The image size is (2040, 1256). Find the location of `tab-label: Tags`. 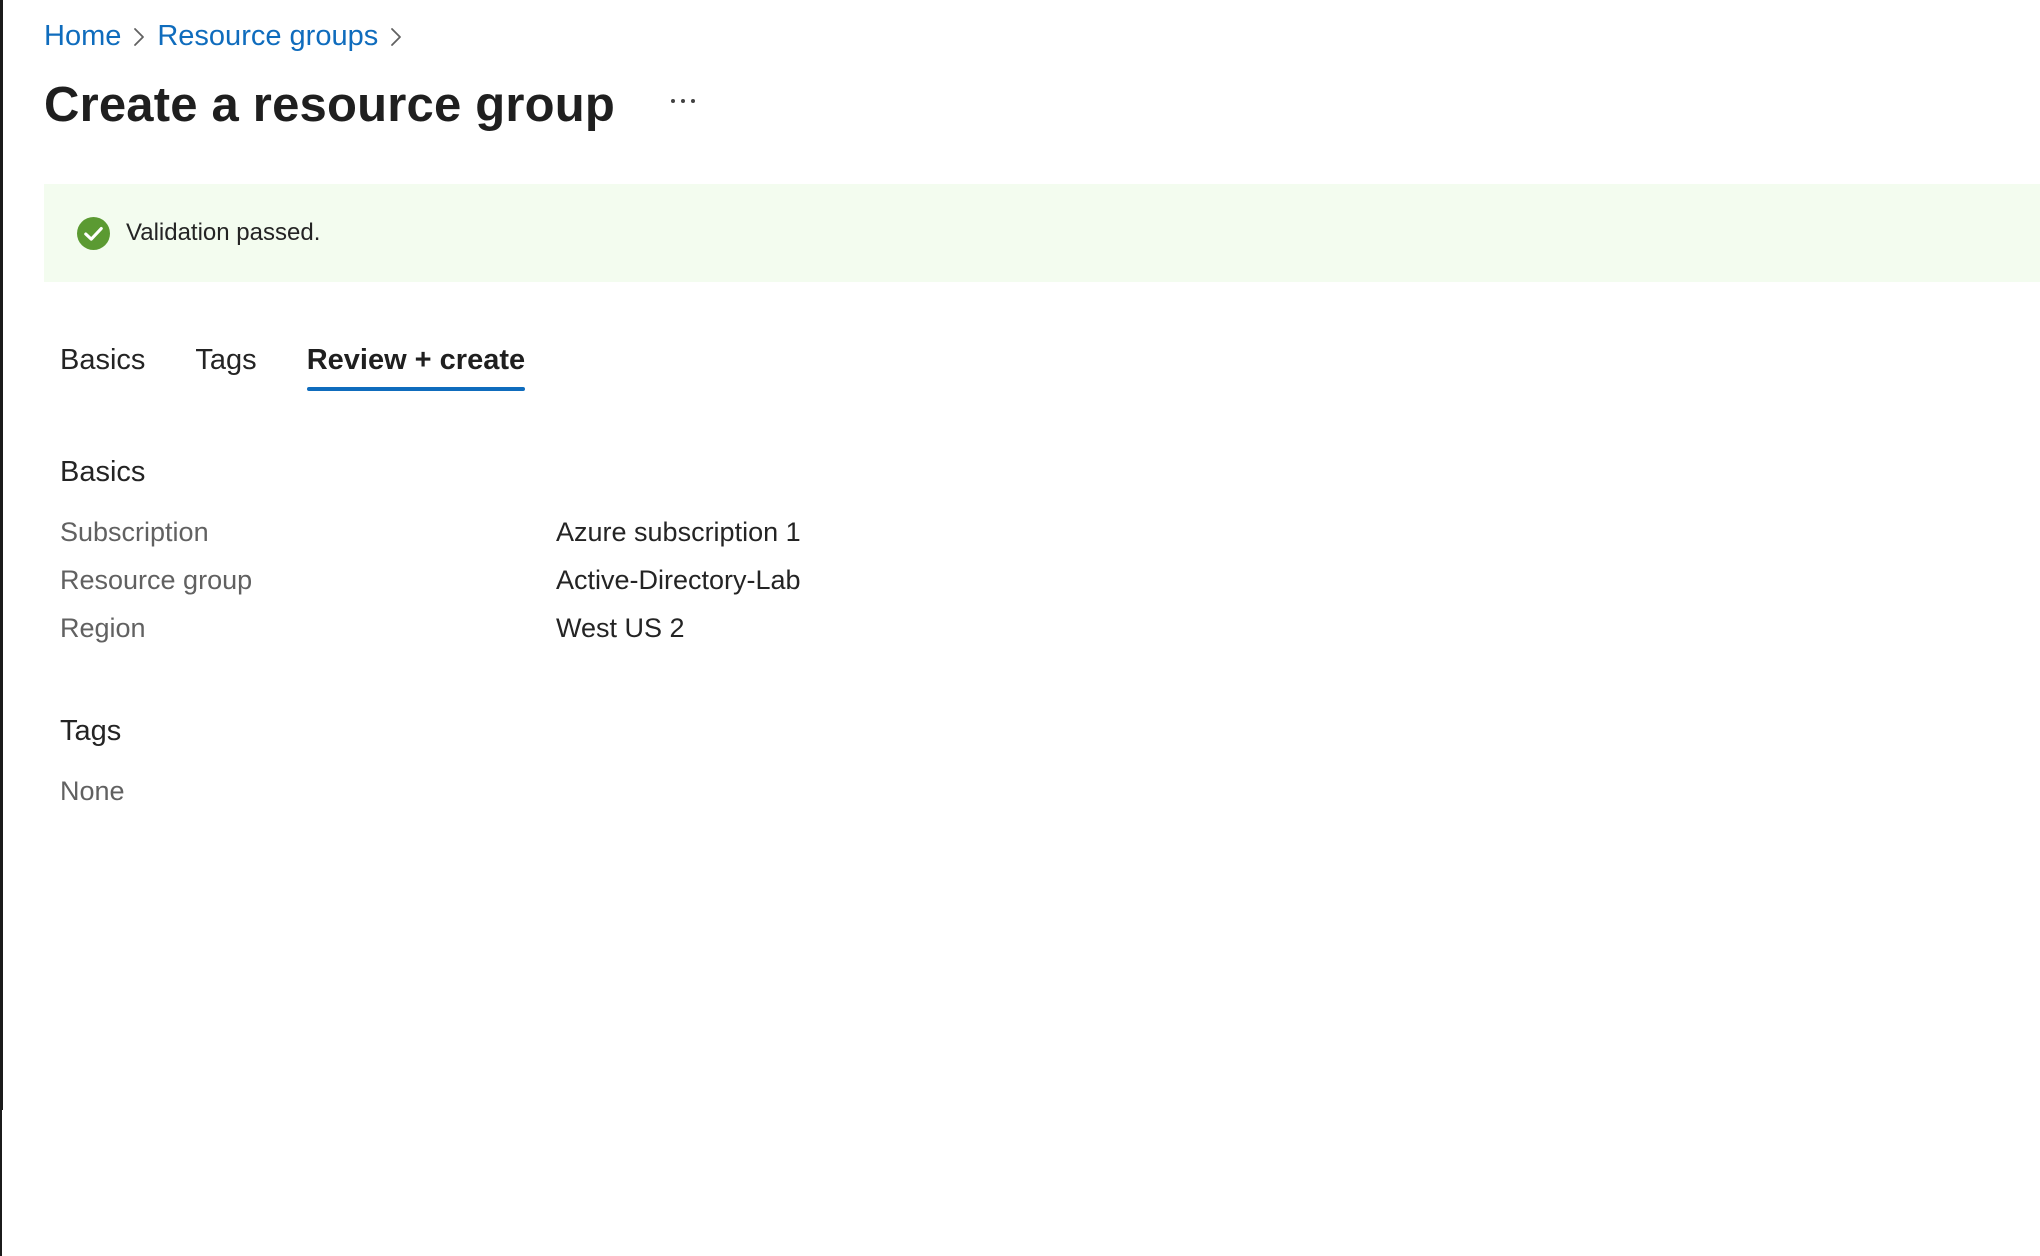

tab-label: Tags is located at coordinates (226, 360).